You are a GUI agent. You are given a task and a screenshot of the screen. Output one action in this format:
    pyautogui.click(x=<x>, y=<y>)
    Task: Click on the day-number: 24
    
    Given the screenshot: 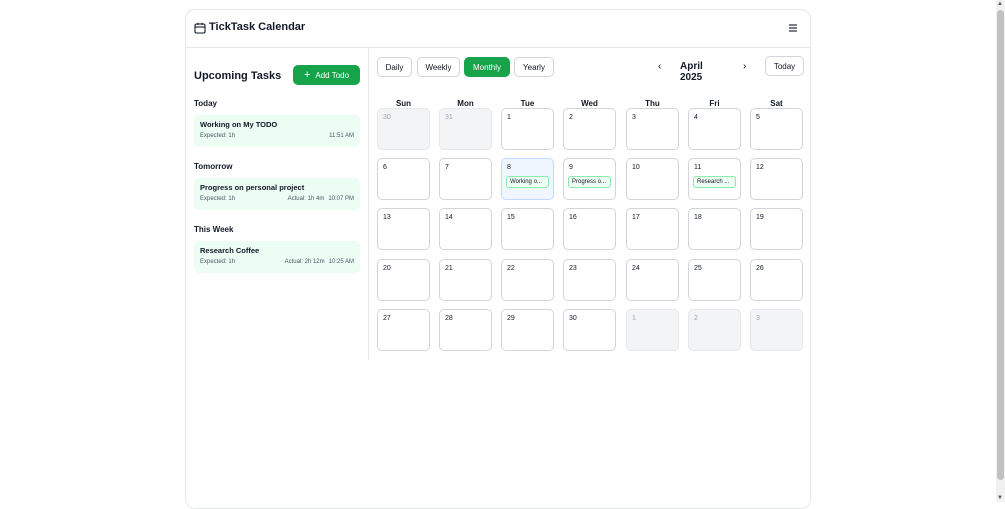 What is the action you would take?
    pyautogui.click(x=636, y=268)
    